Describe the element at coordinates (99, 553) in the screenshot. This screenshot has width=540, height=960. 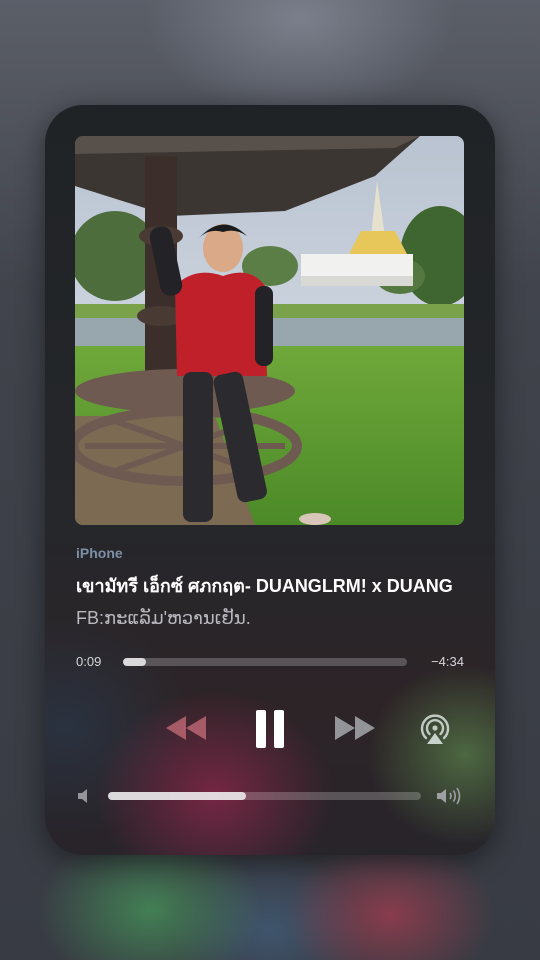
I see `output-device-label: iPhone` at that location.